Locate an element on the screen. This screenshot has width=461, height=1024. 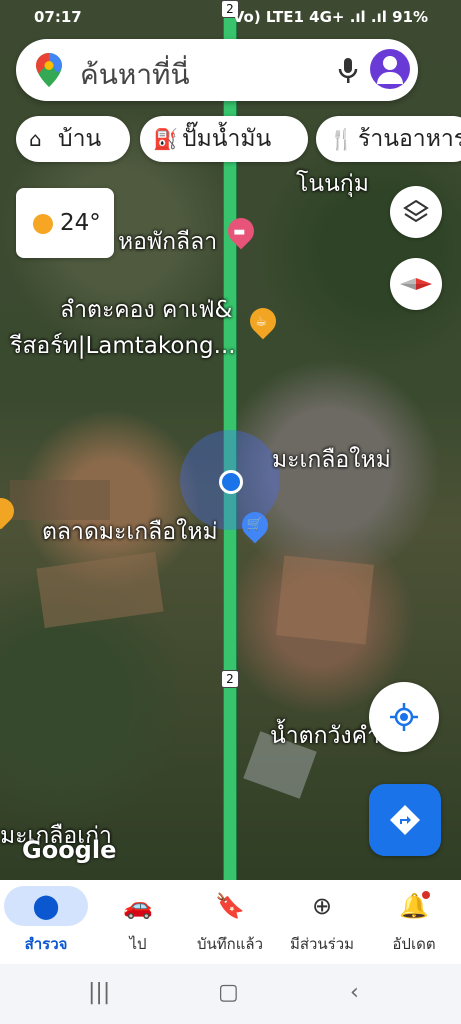
google-attribution: Google is located at coordinates (69, 850).